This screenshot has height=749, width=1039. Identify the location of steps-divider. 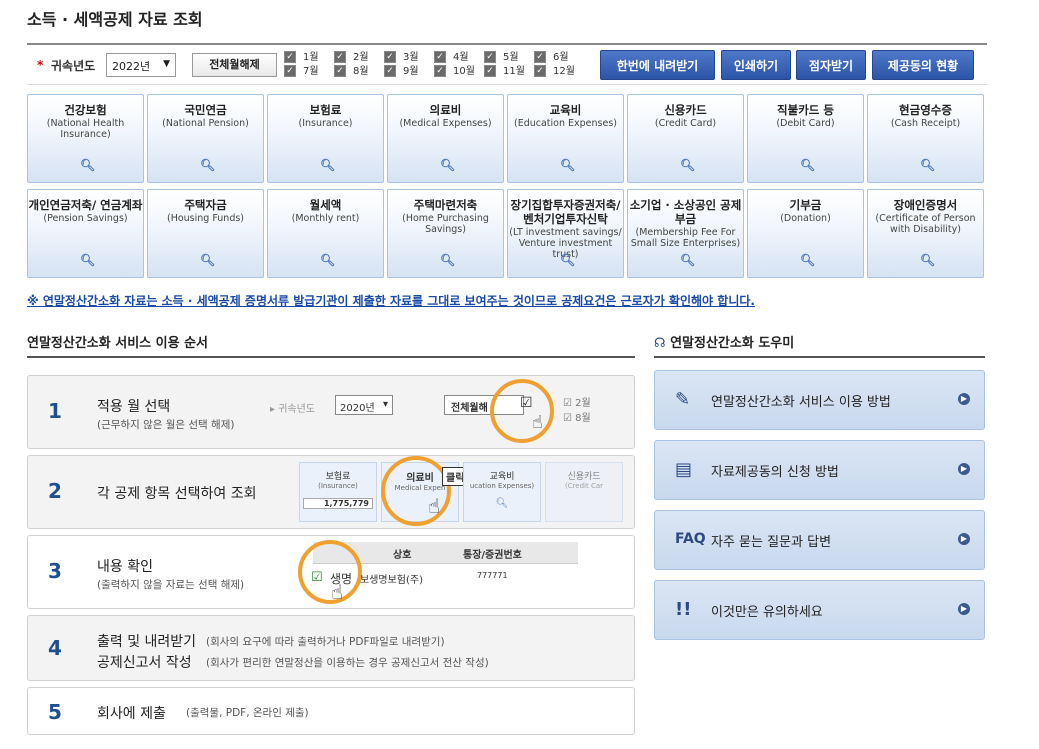
(331, 357).